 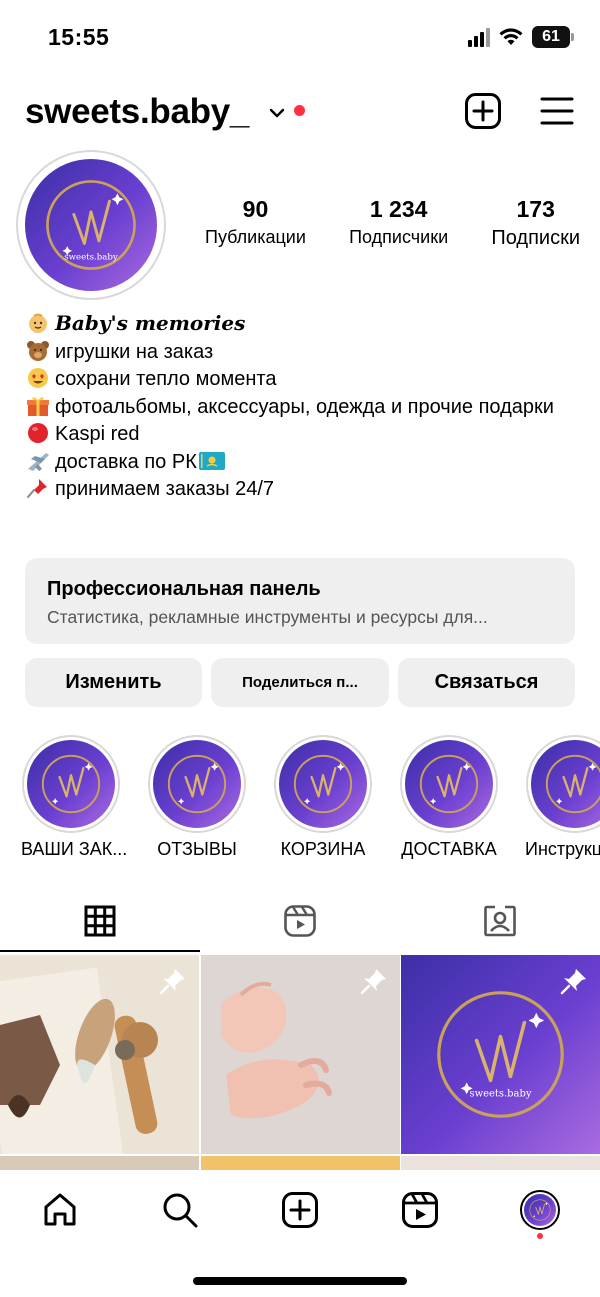 I want to click on tab-reels, so click(x=300, y=921).